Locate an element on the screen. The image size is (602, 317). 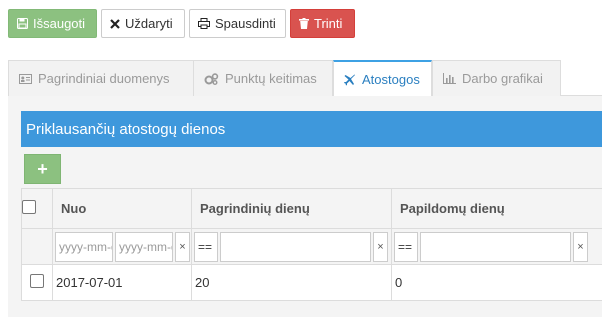
id-card-icon is located at coordinates (25, 78).